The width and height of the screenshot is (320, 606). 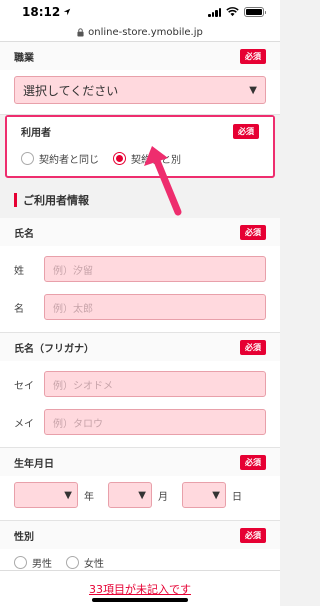 I want to click on gender-option-male: 男性, so click(x=33, y=562).